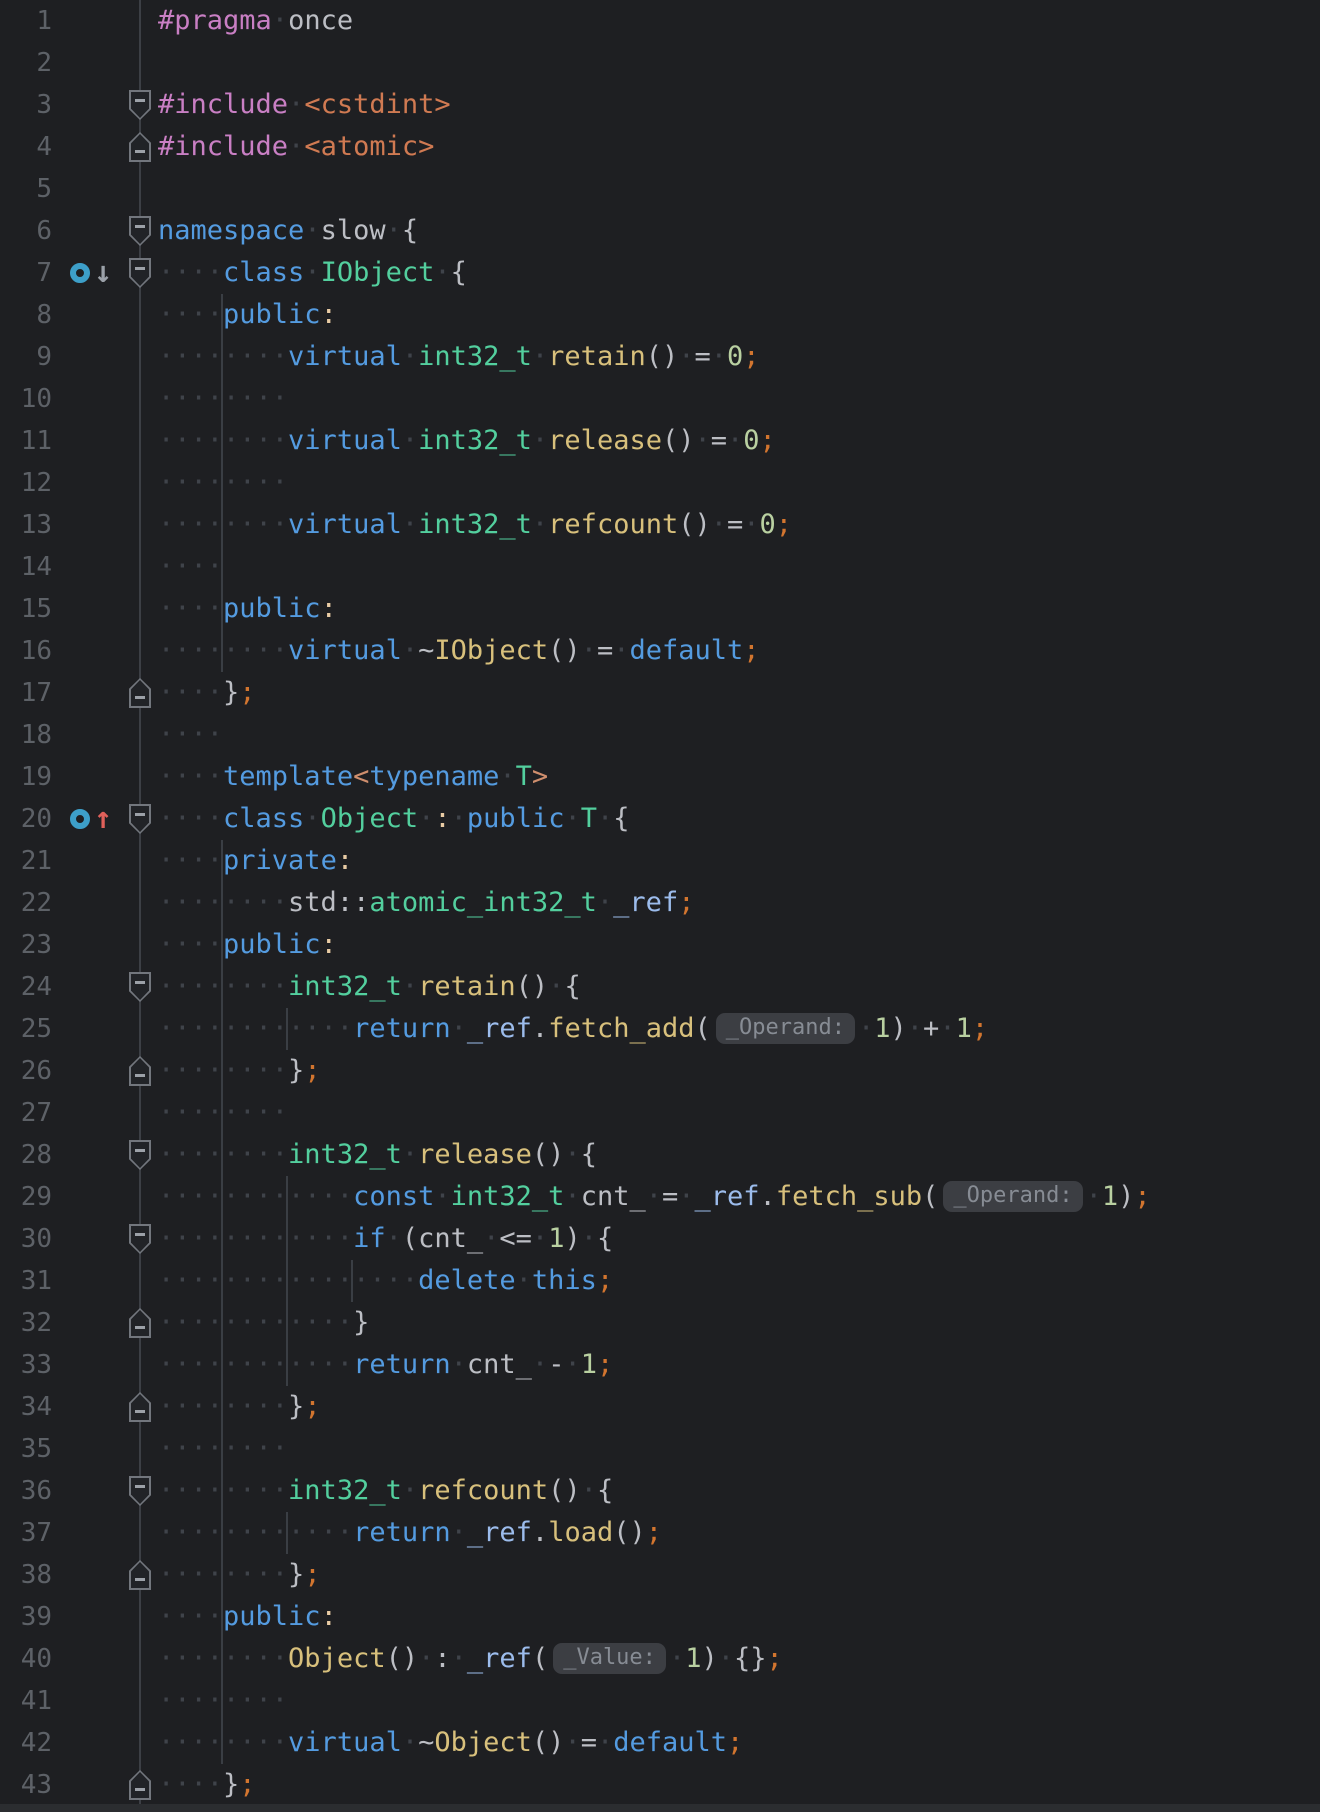 Image resolution: width=1320 pixels, height=1812 pixels. Describe the element at coordinates (36, 1155) in the screenshot. I see `line-number: 28` at that location.